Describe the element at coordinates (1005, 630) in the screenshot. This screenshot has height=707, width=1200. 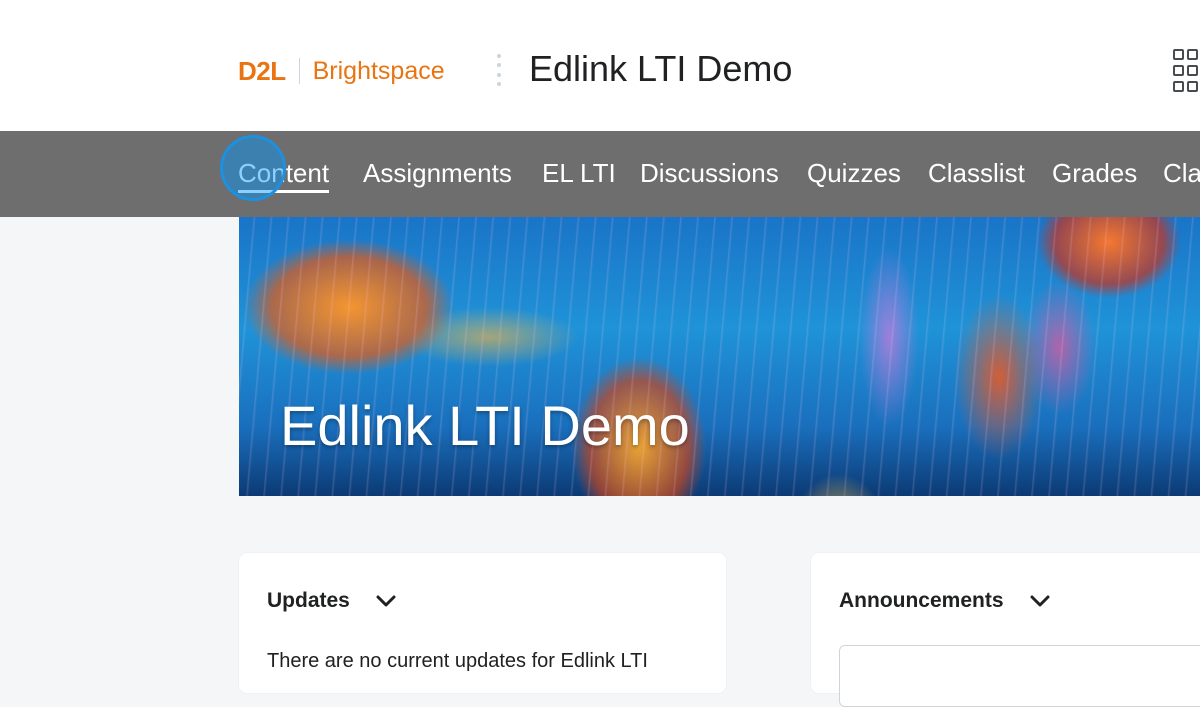
I see `announcements-widget: Announcements` at that location.